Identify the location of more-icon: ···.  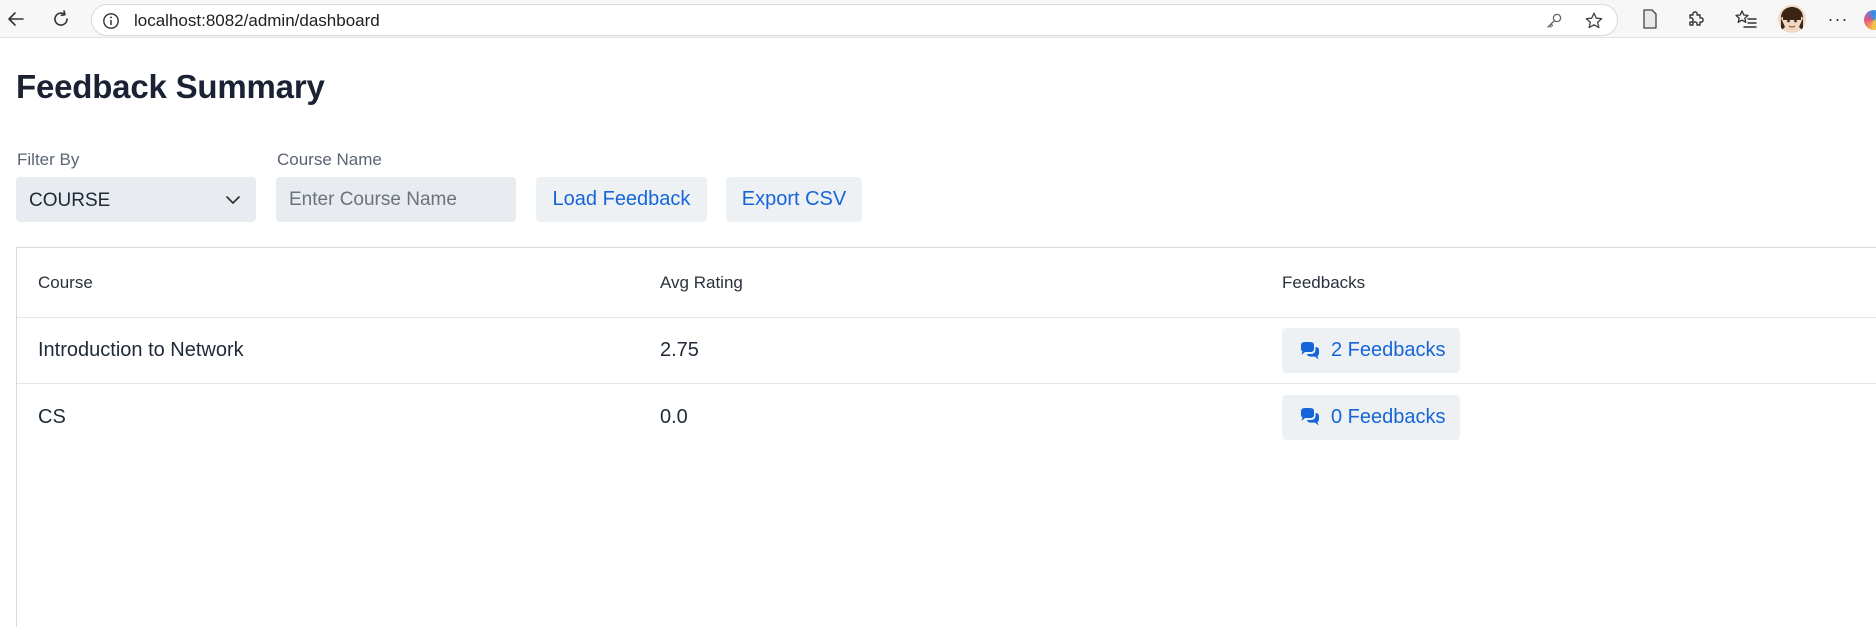
(1838, 19).